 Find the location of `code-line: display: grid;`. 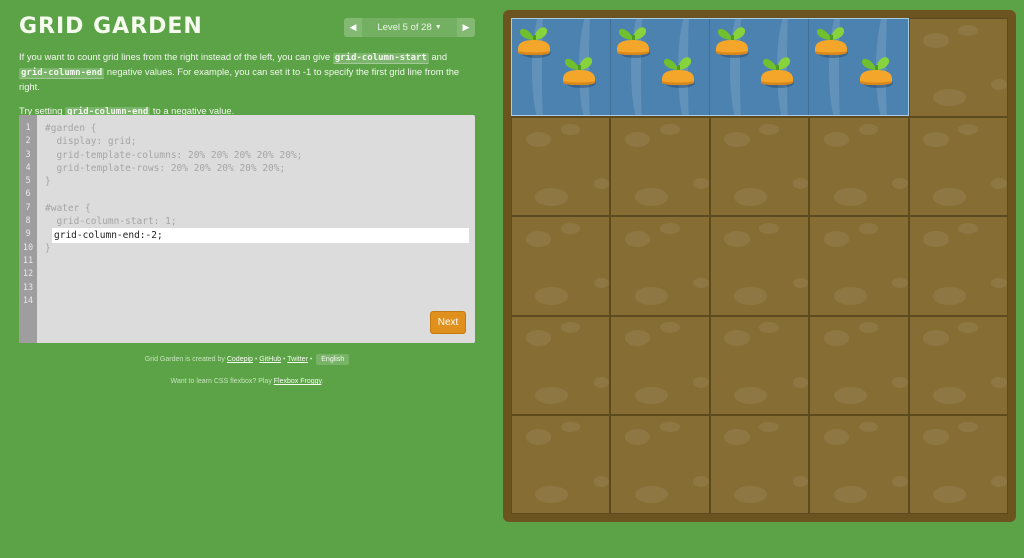

code-line: display: grid; is located at coordinates (91, 142).